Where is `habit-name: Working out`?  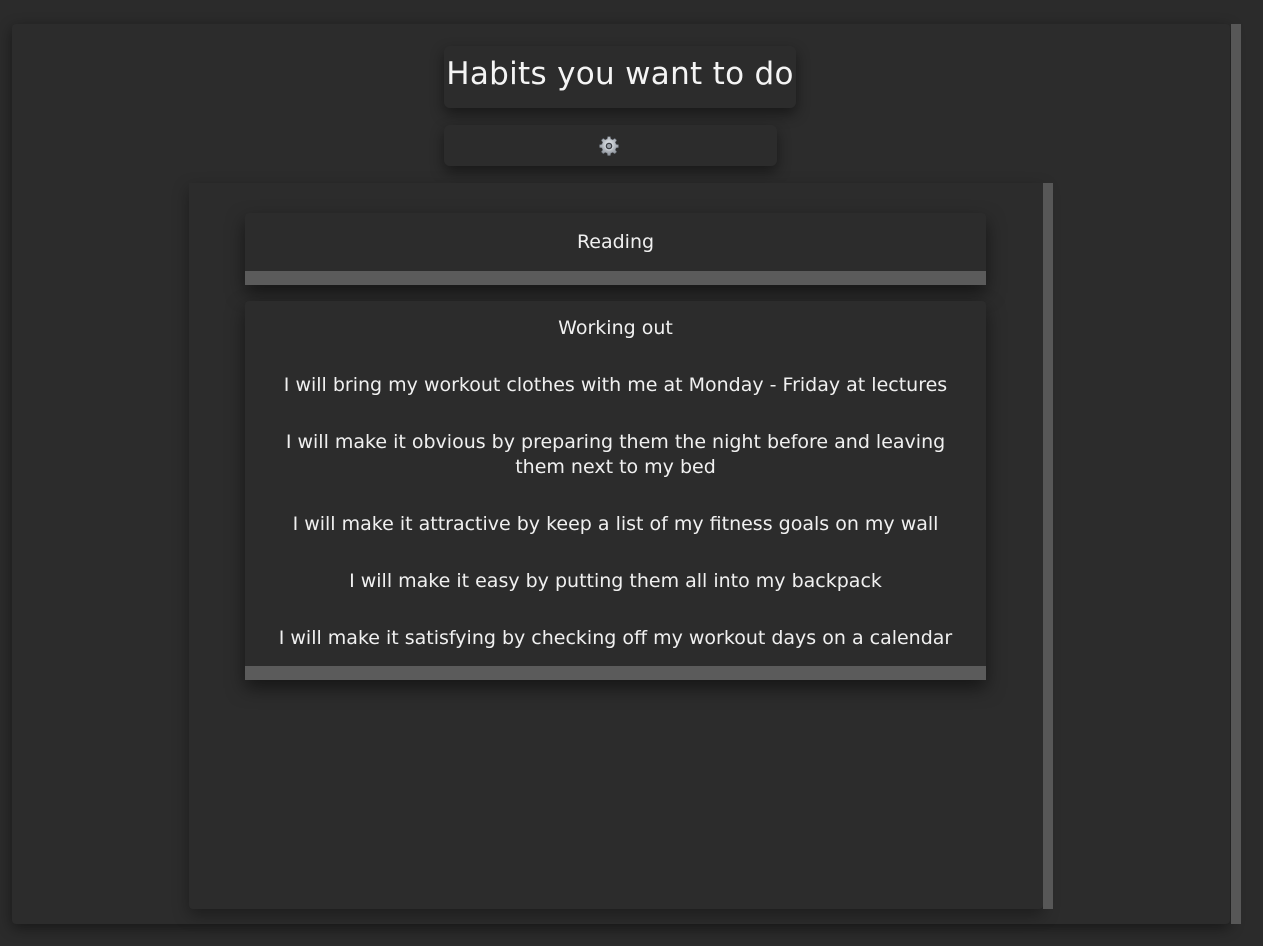
habit-name: Working out is located at coordinates (615, 328).